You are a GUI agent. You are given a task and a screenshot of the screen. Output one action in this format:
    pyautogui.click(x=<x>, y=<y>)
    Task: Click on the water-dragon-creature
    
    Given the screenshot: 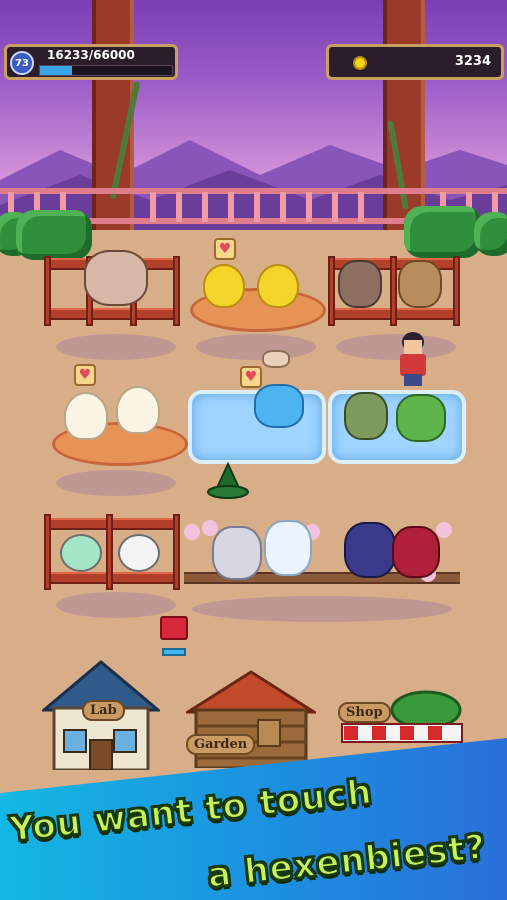 What is the action you would take?
    pyautogui.click(x=279, y=406)
    